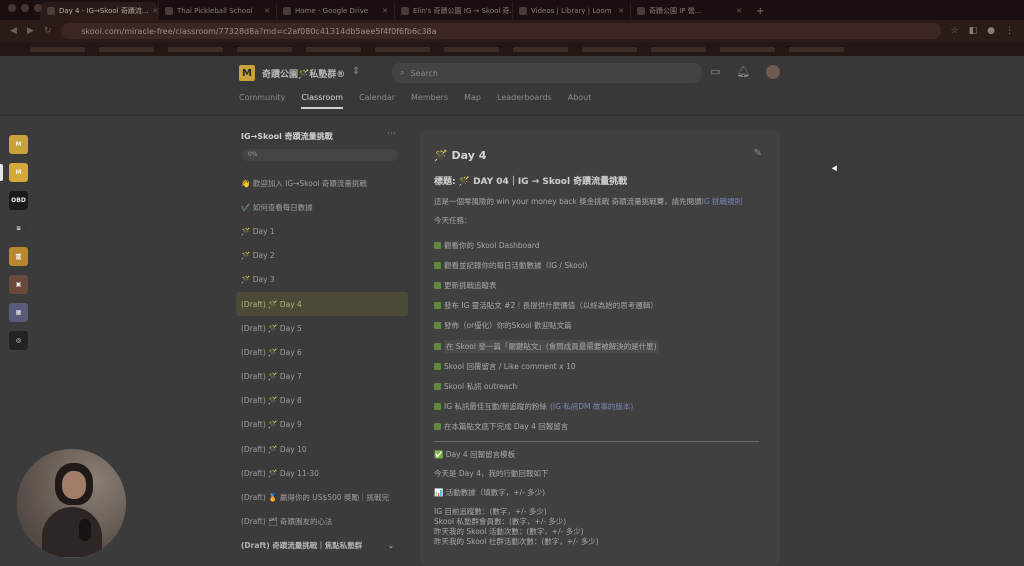 This screenshot has width=1024, height=566. I want to click on lesson-item: (Draft) 🪄 Day 6, so click(322, 352).